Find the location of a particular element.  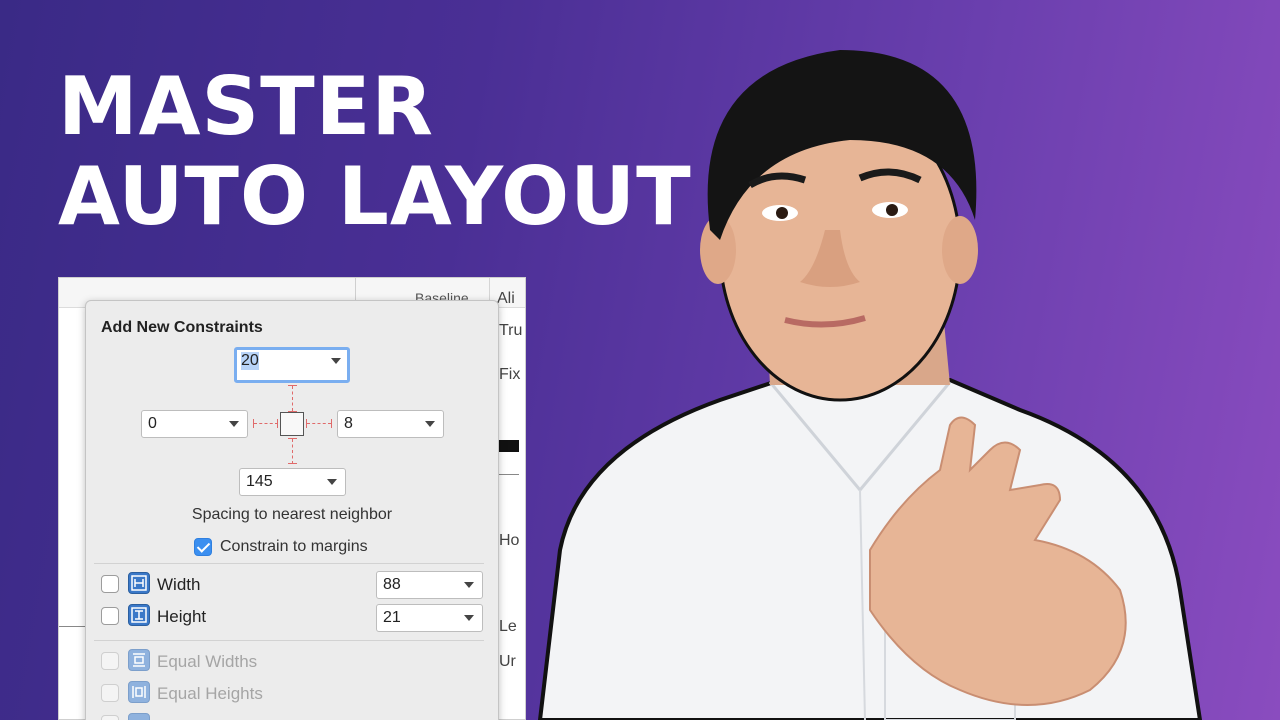

inspector-side-label: Fix is located at coordinates (510, 374).